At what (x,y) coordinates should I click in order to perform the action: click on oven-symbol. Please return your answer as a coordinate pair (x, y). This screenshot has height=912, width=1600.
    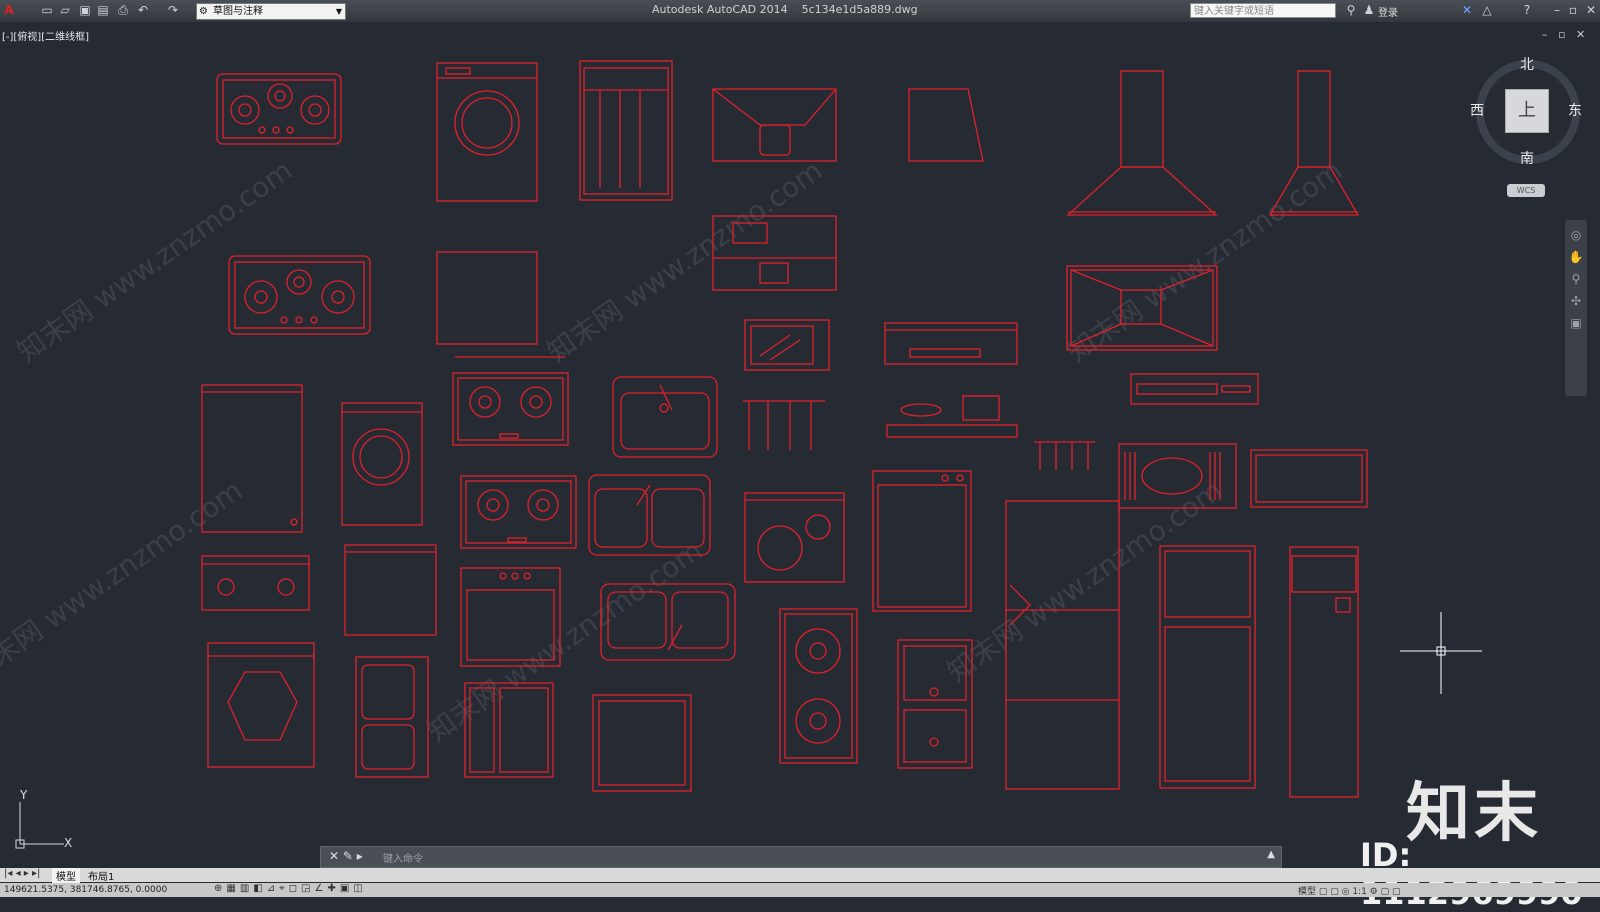
    Looking at the image, I should click on (510, 617).